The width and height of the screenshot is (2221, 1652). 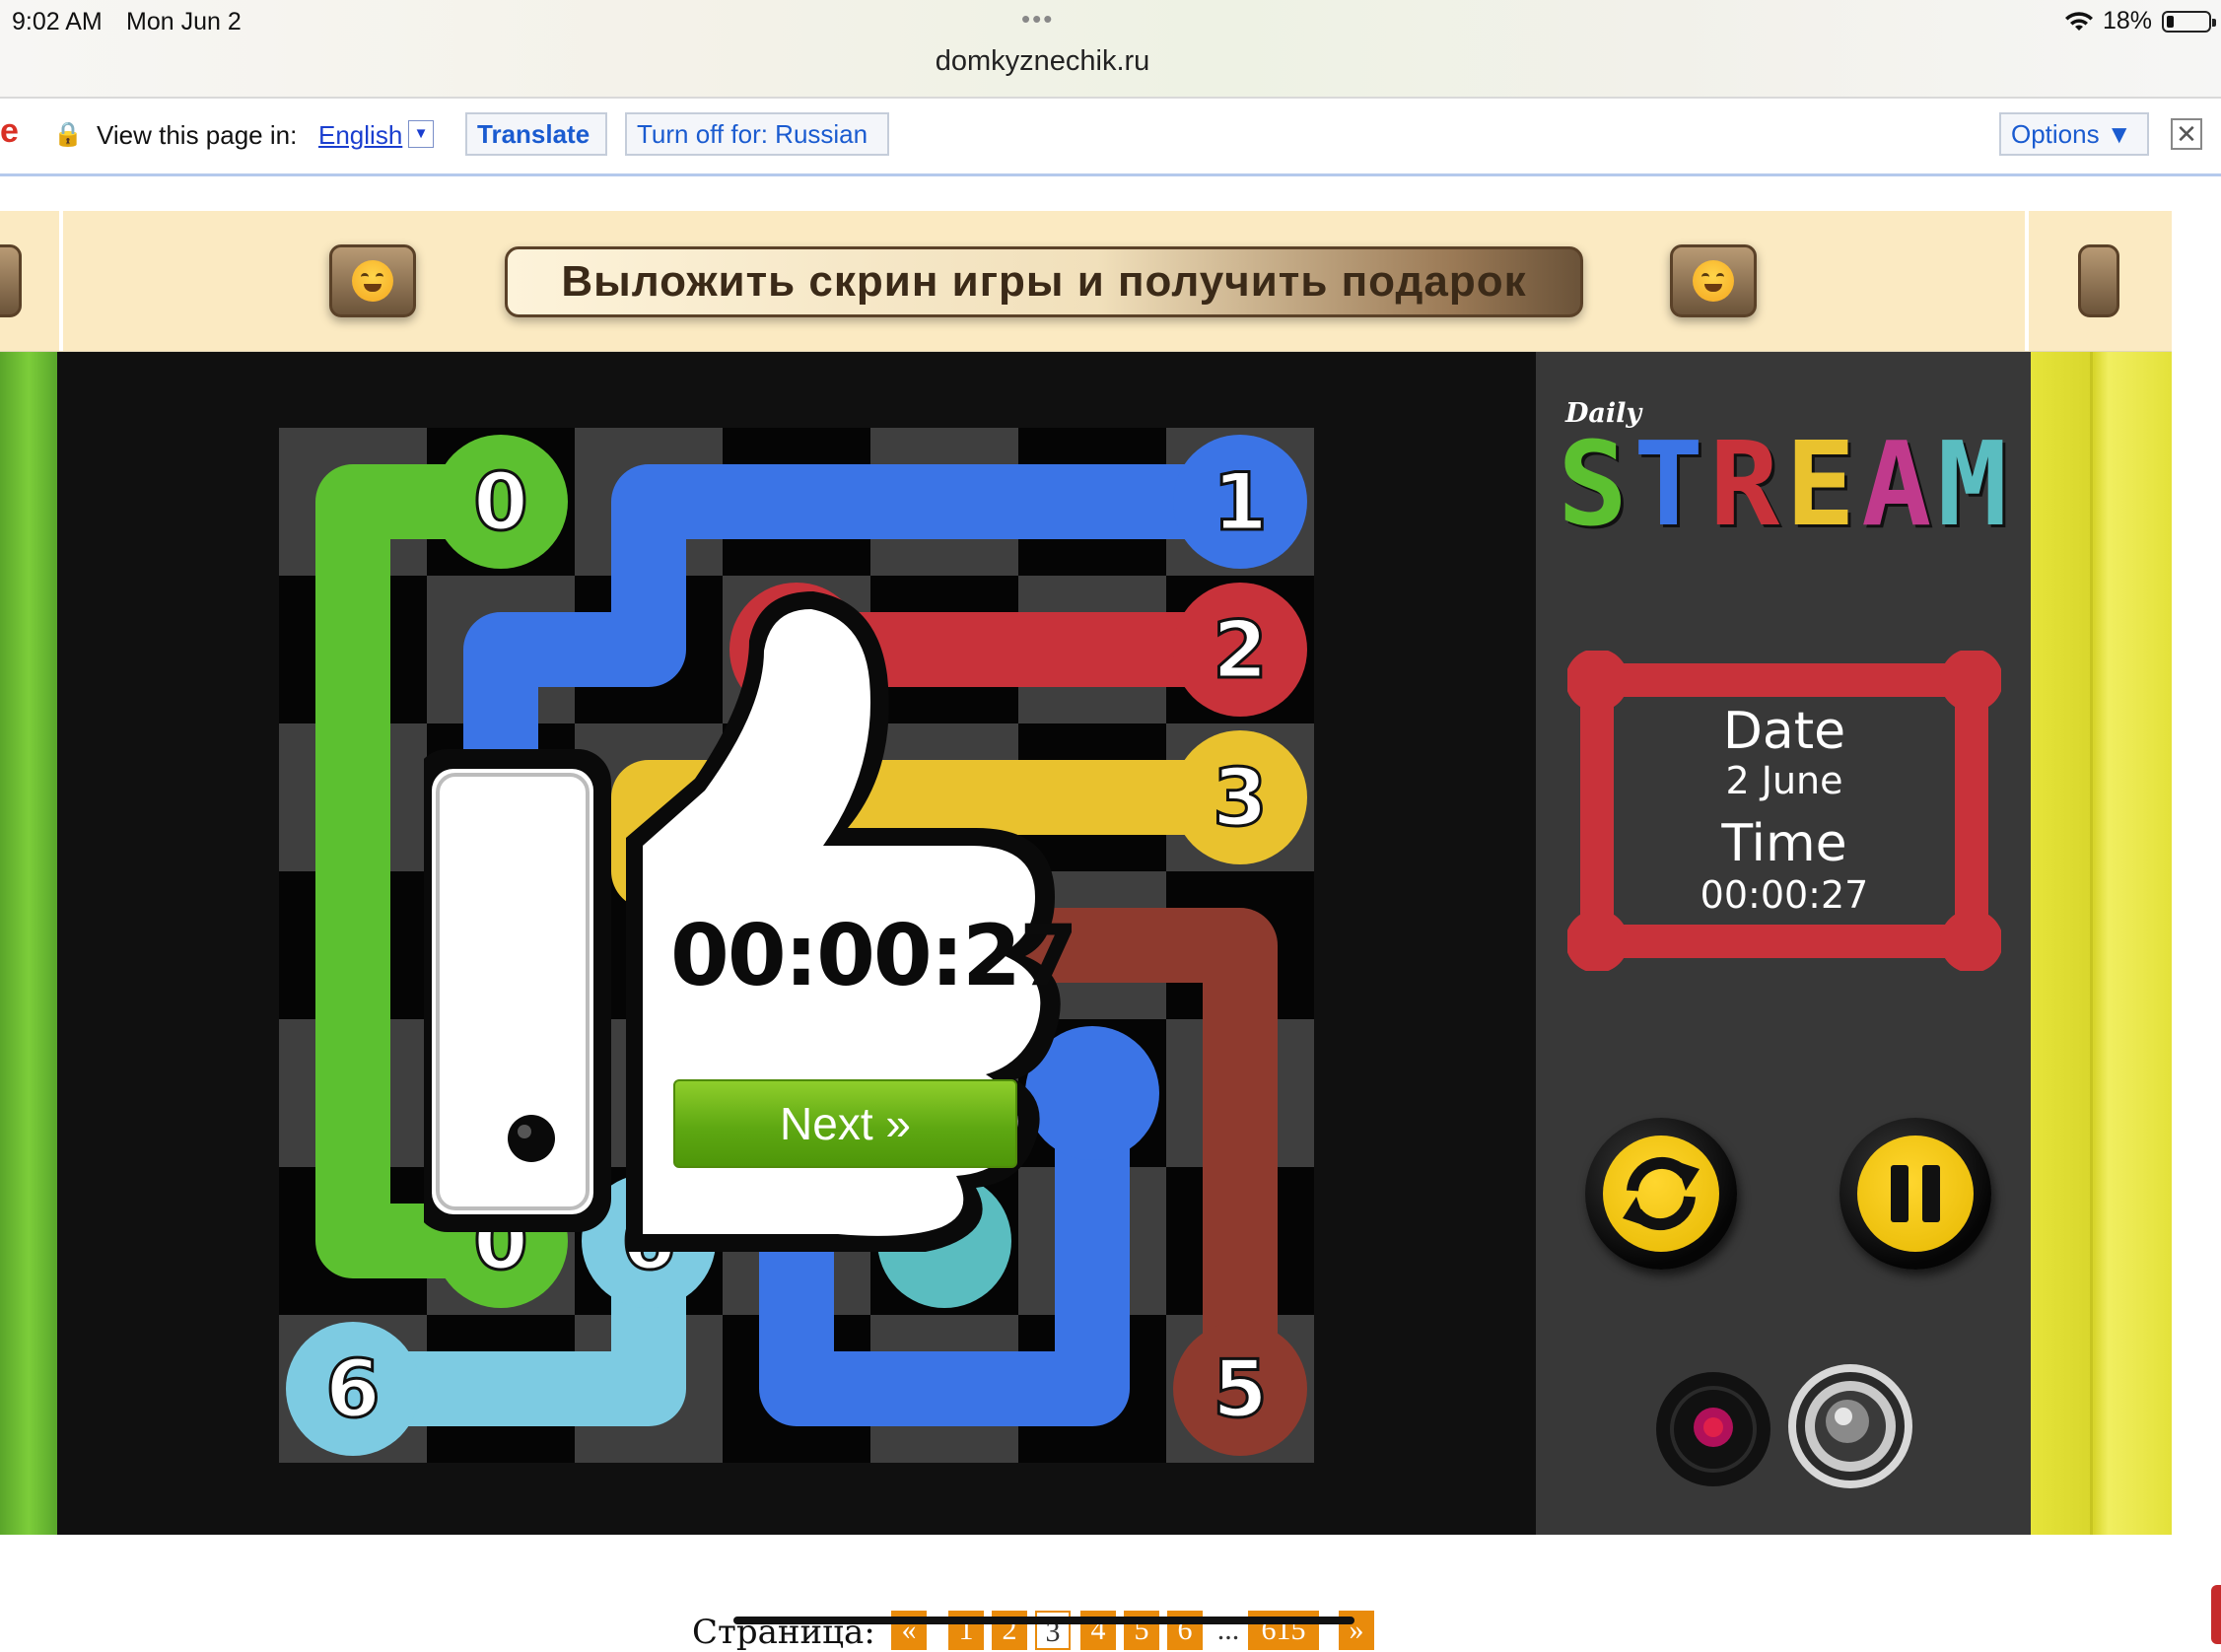 What do you see at coordinates (1850, 1426) in the screenshot?
I see `speaker-sound-button` at bounding box center [1850, 1426].